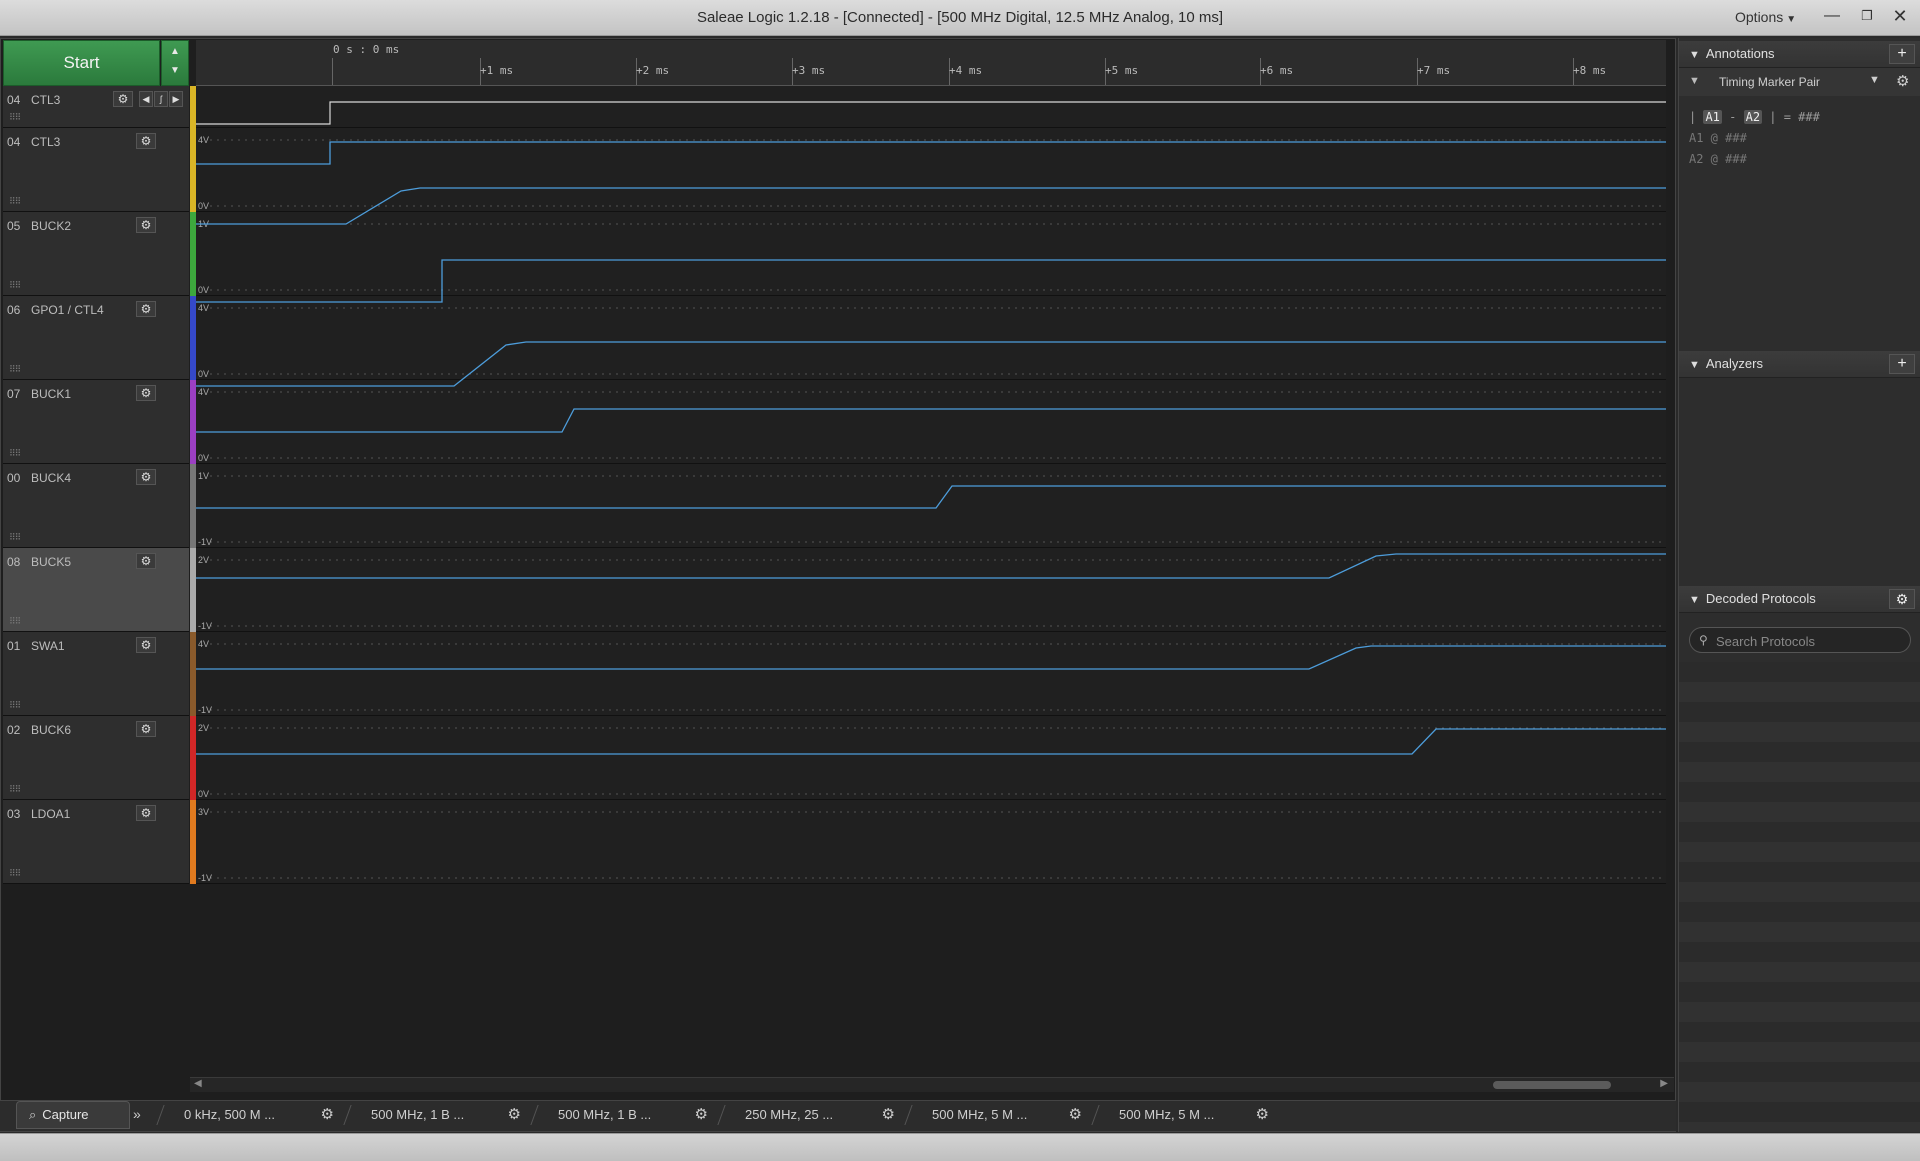  I want to click on channel-name: BUCK2, so click(51, 226).